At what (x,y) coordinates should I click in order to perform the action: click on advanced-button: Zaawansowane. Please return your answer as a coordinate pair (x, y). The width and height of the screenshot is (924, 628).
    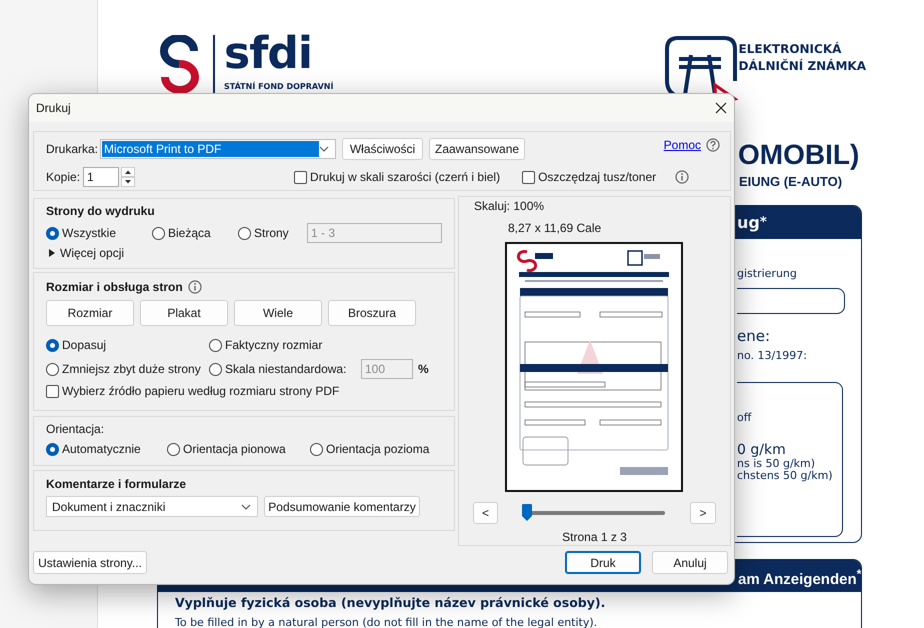
    Looking at the image, I should click on (477, 149).